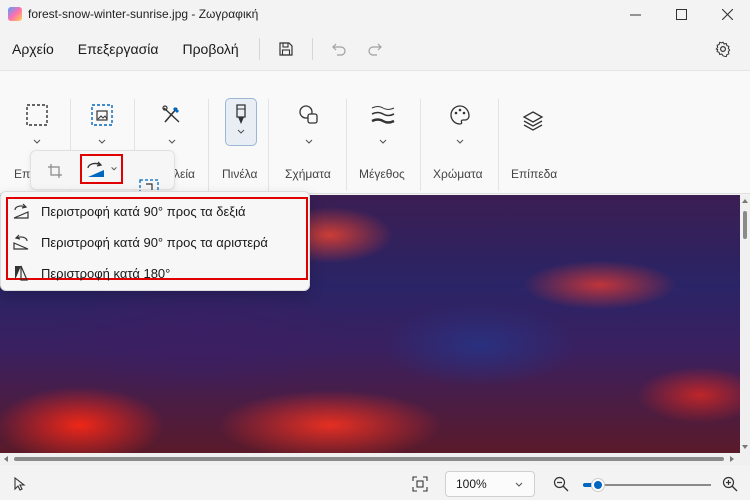 This screenshot has height=500, width=750. Describe the element at coordinates (458, 174) in the screenshot. I see `colors-label: Χρώματα` at that location.